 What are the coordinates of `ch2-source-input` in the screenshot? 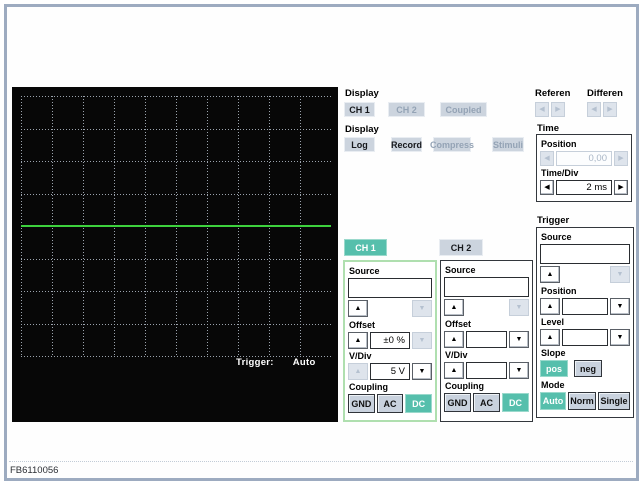 It's located at (486, 287).